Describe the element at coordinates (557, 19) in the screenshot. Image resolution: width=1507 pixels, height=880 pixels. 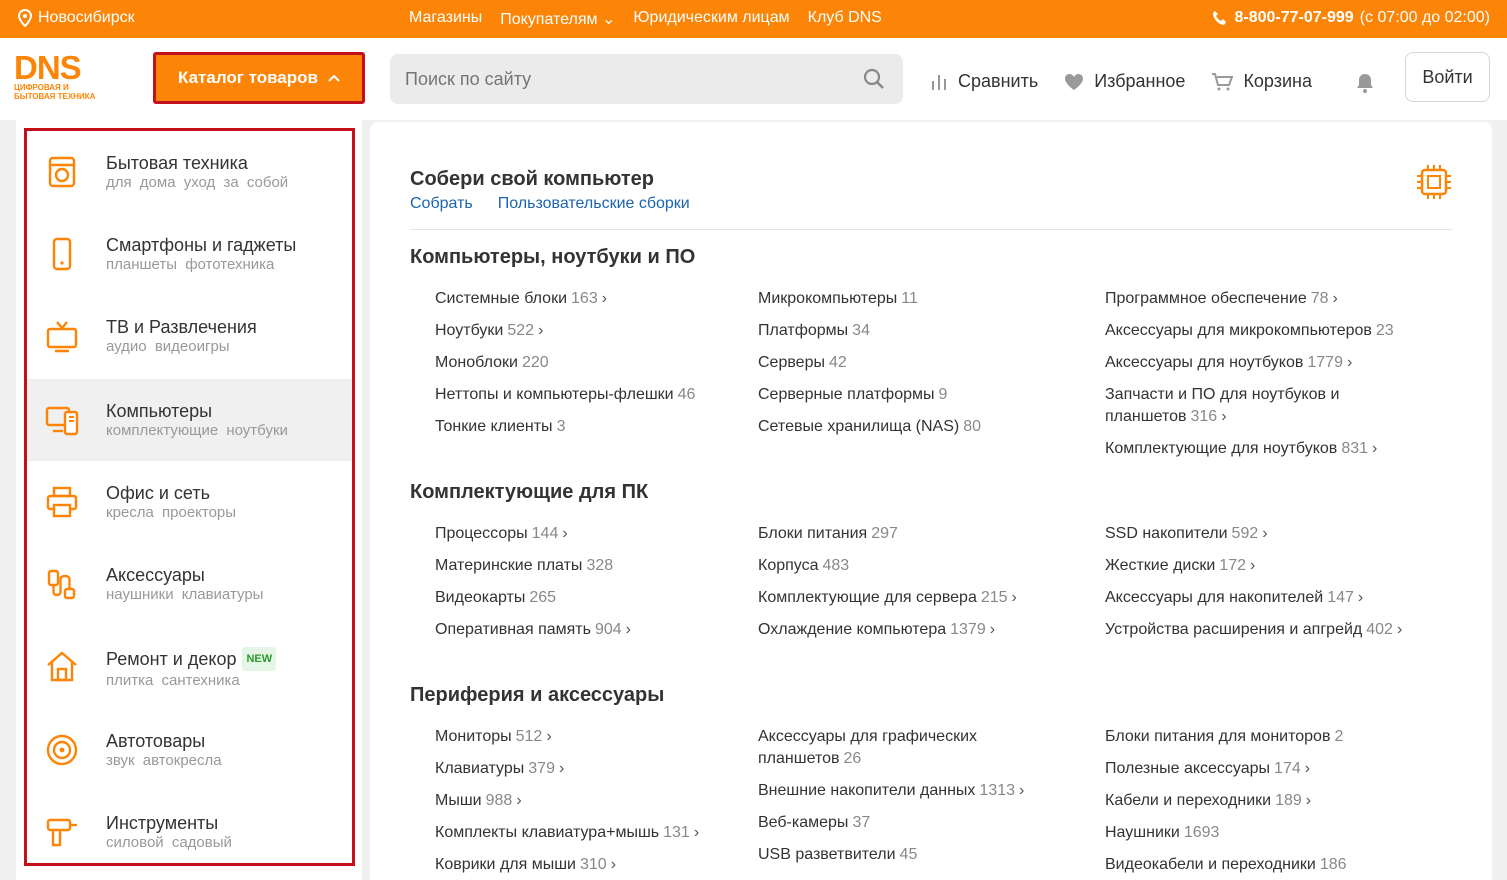
I see `nav-buyers: Покупателям ⌄` at that location.